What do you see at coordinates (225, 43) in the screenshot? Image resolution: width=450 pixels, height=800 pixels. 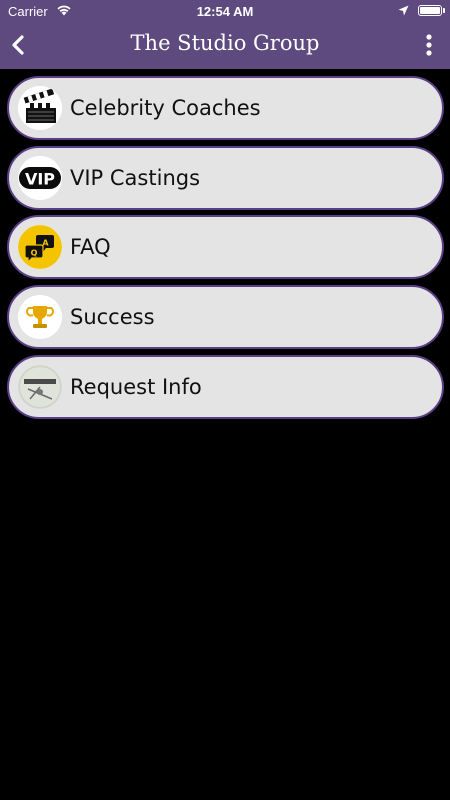 I see `page-title: The Studio Group` at bounding box center [225, 43].